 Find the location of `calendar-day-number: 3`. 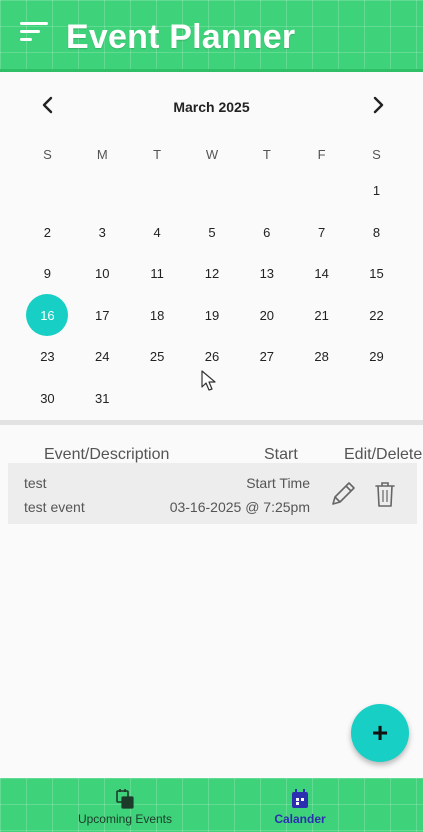

calendar-day-number: 3 is located at coordinates (102, 232).